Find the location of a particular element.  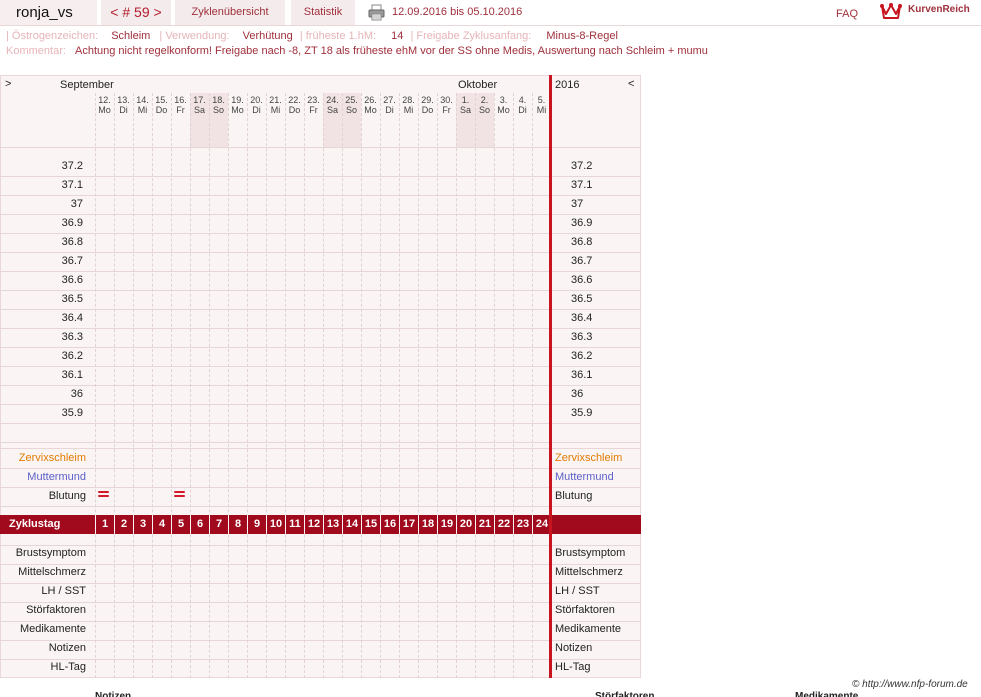

day-date: 15. is located at coordinates (161, 100).